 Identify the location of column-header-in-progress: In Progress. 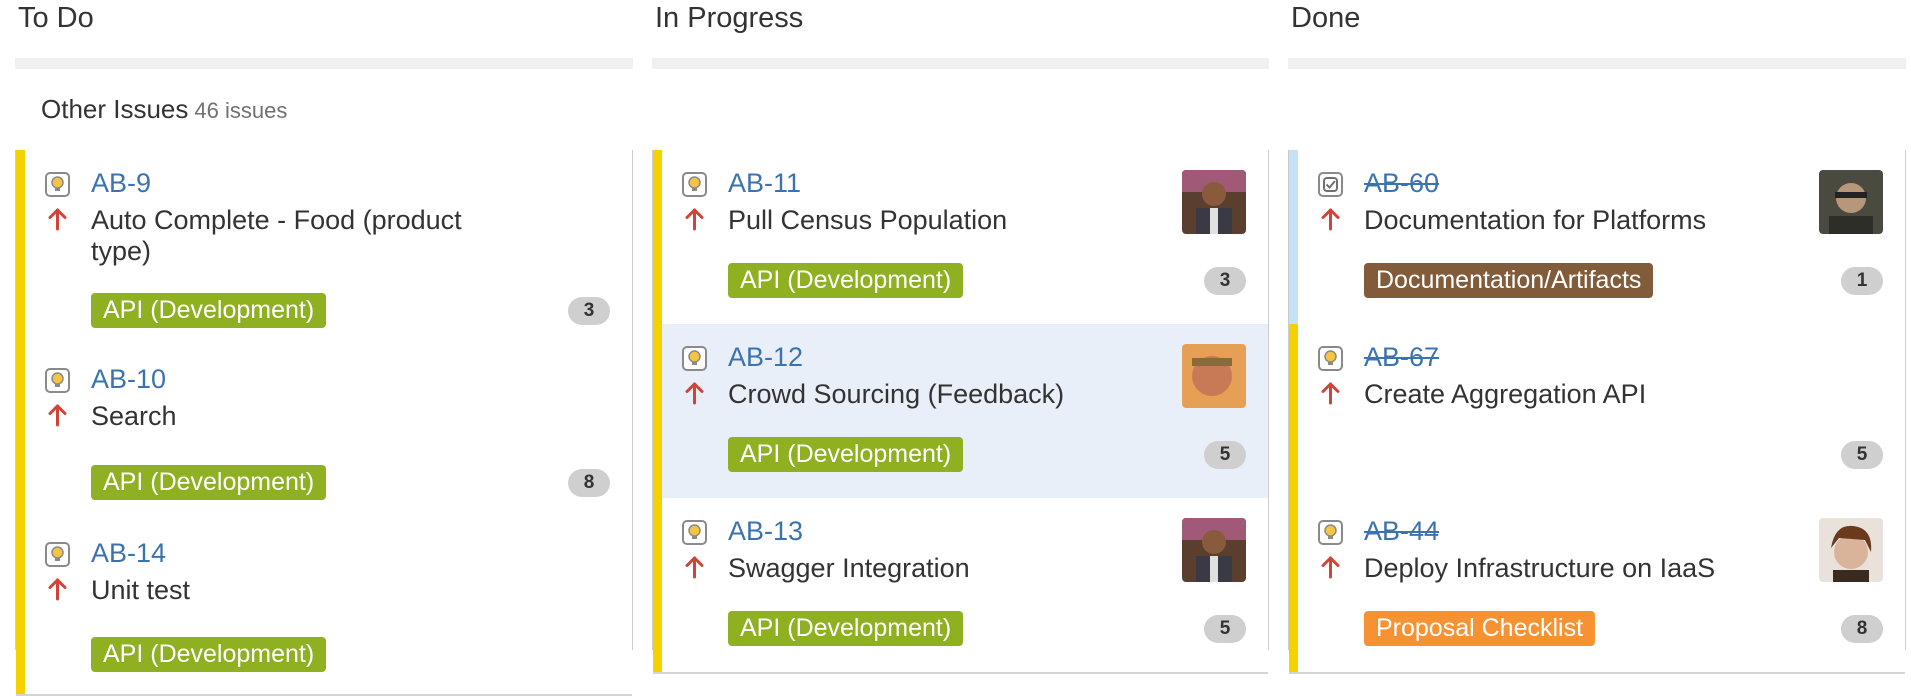
(960, 35).